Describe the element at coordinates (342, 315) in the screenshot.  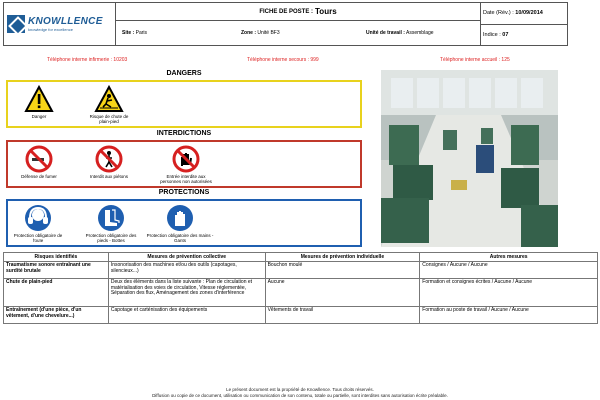
I see `table-cell: Vêtements de travail` at that location.